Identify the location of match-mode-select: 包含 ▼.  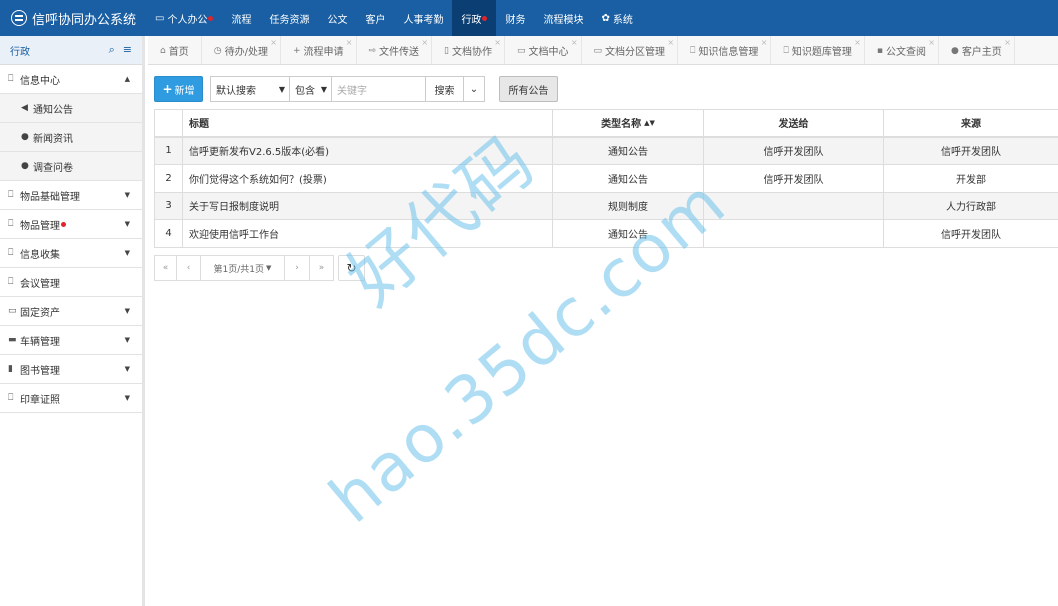
(311, 89).